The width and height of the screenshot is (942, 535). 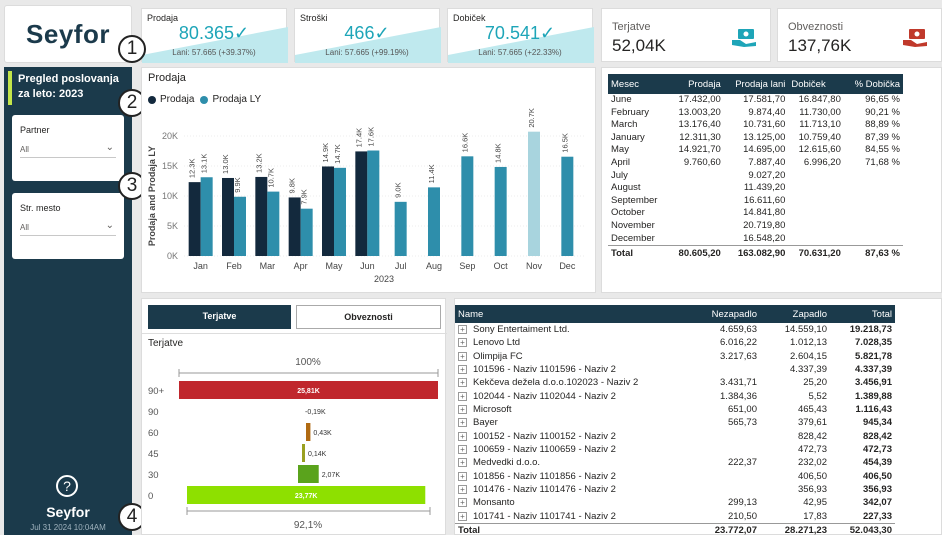 I want to click on partner-name: 100659 - Naziv 1100659 - Naziv 2, so click(x=544, y=450).